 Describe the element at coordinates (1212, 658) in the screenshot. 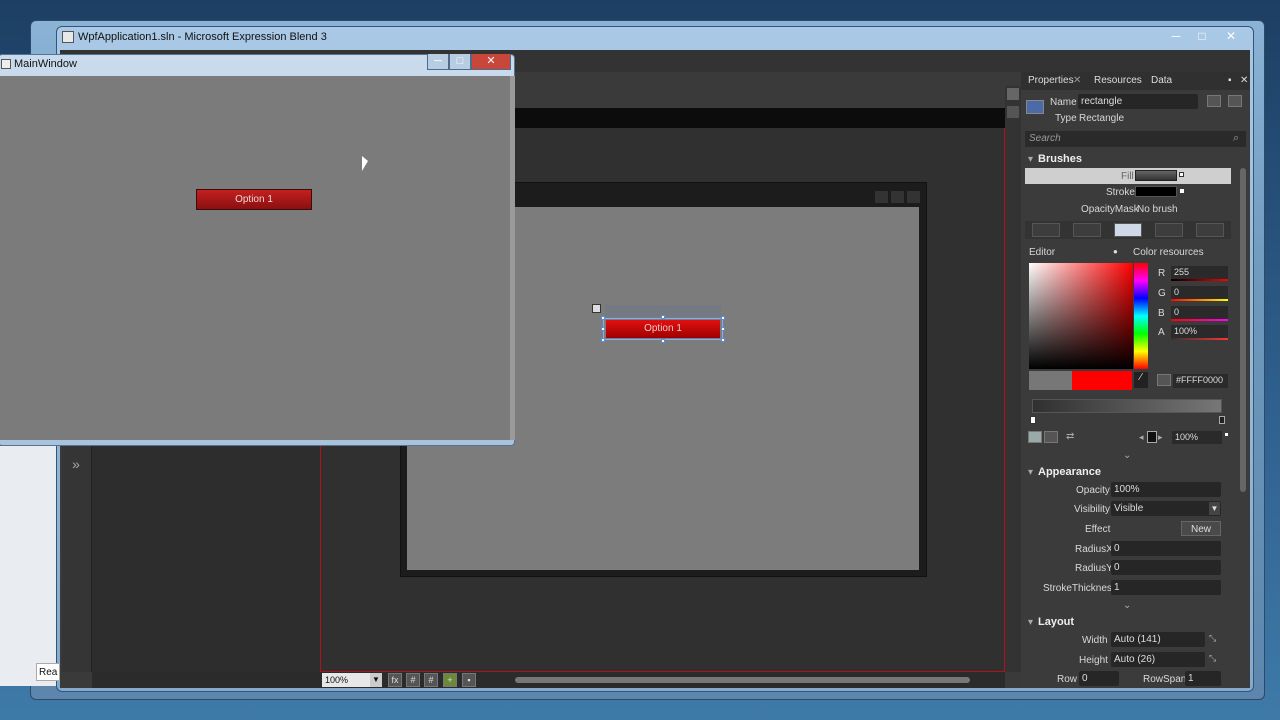

I see `height-auto-icon: ⤡` at that location.